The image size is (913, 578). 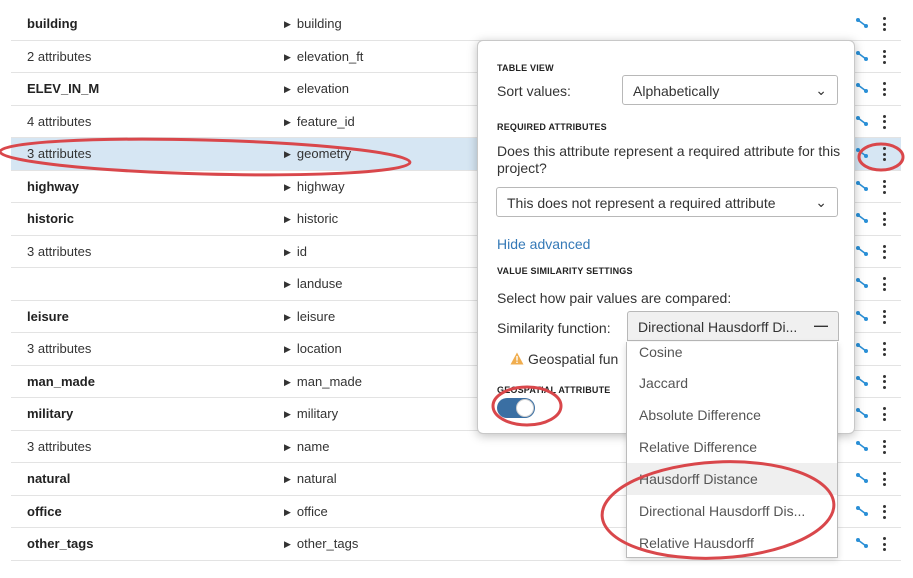 What do you see at coordinates (320, 186) in the screenshot?
I see `row-attribute-label: highway` at bounding box center [320, 186].